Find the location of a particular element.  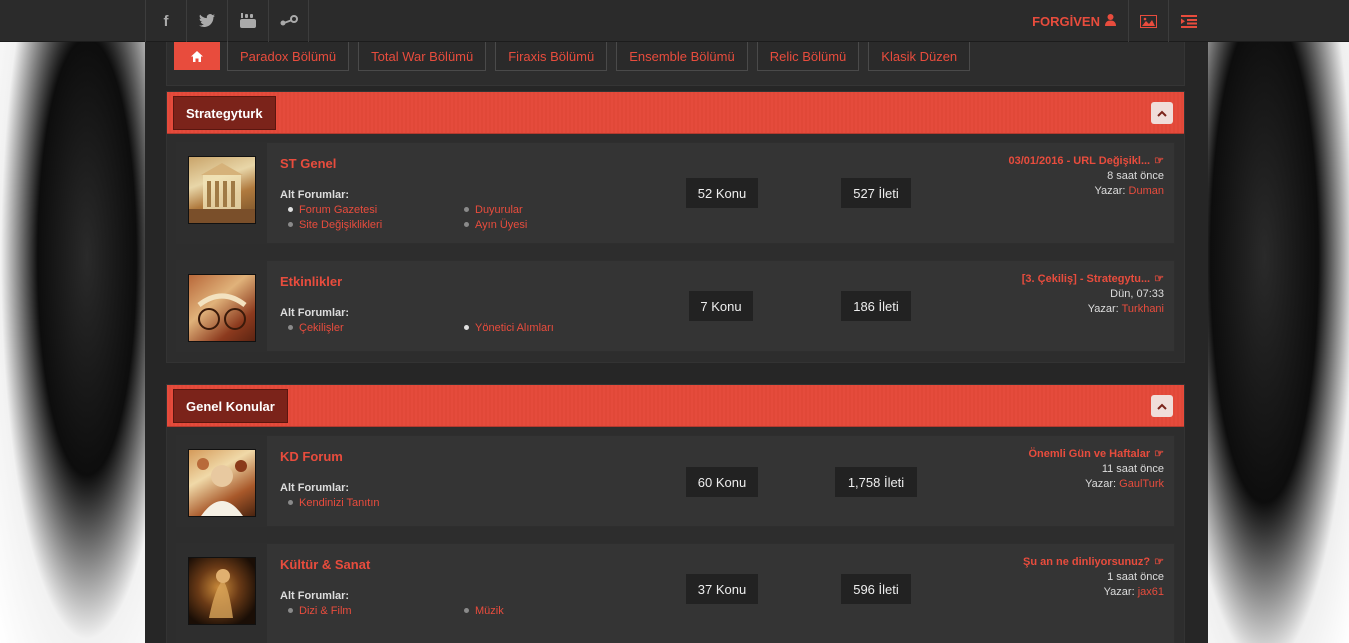

social-links: f is located at coordinates (227, 21).